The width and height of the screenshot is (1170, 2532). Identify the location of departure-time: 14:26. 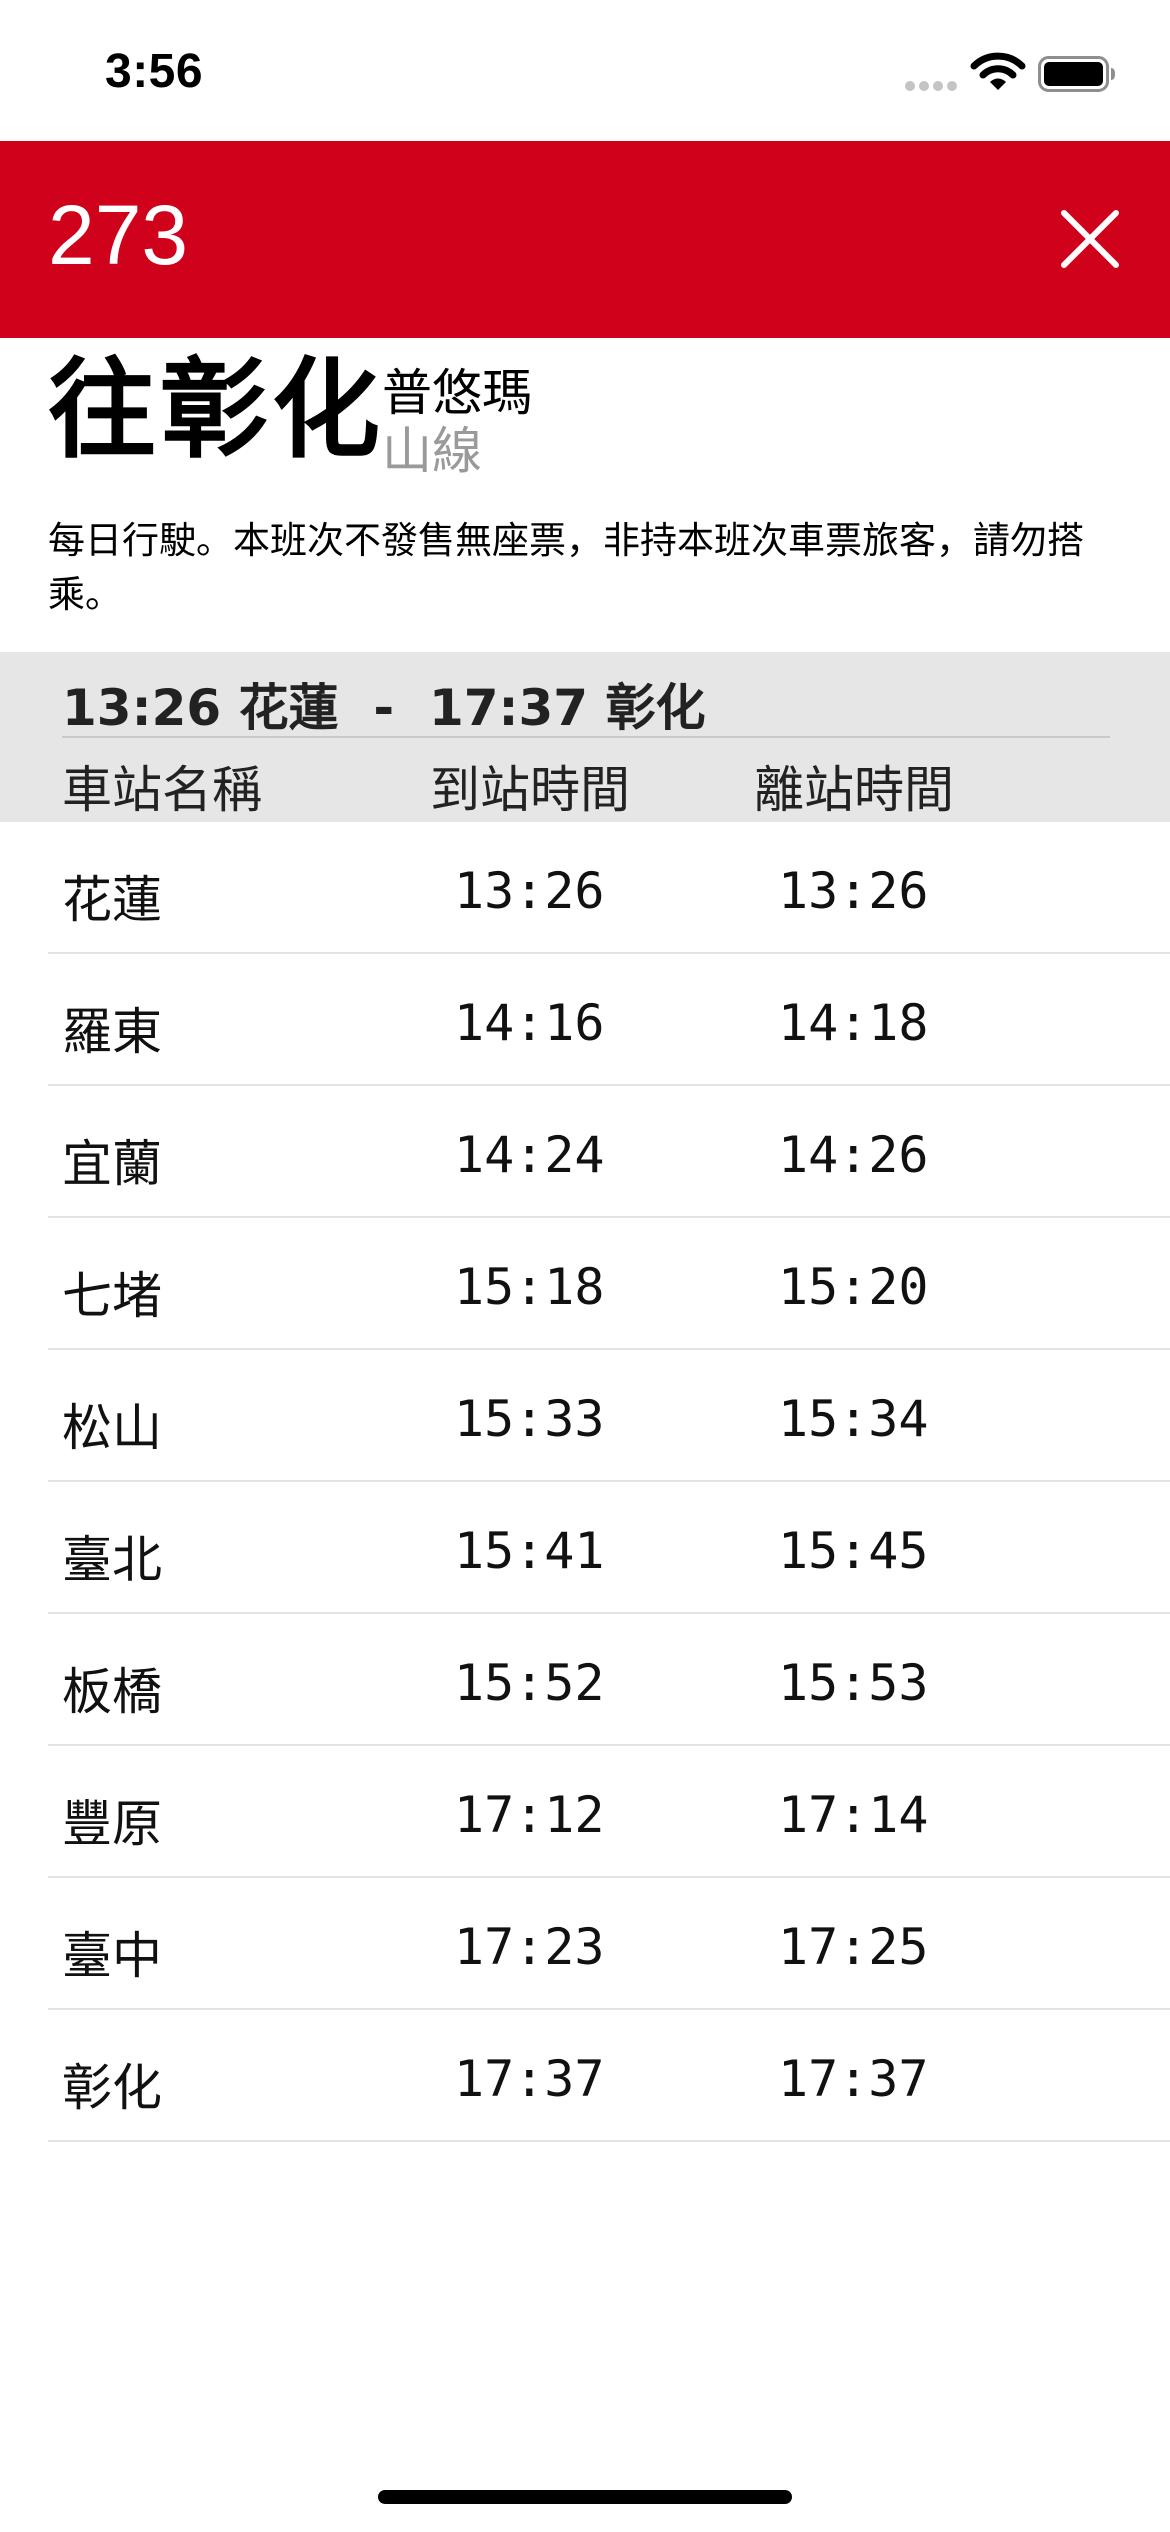
(853, 1155).